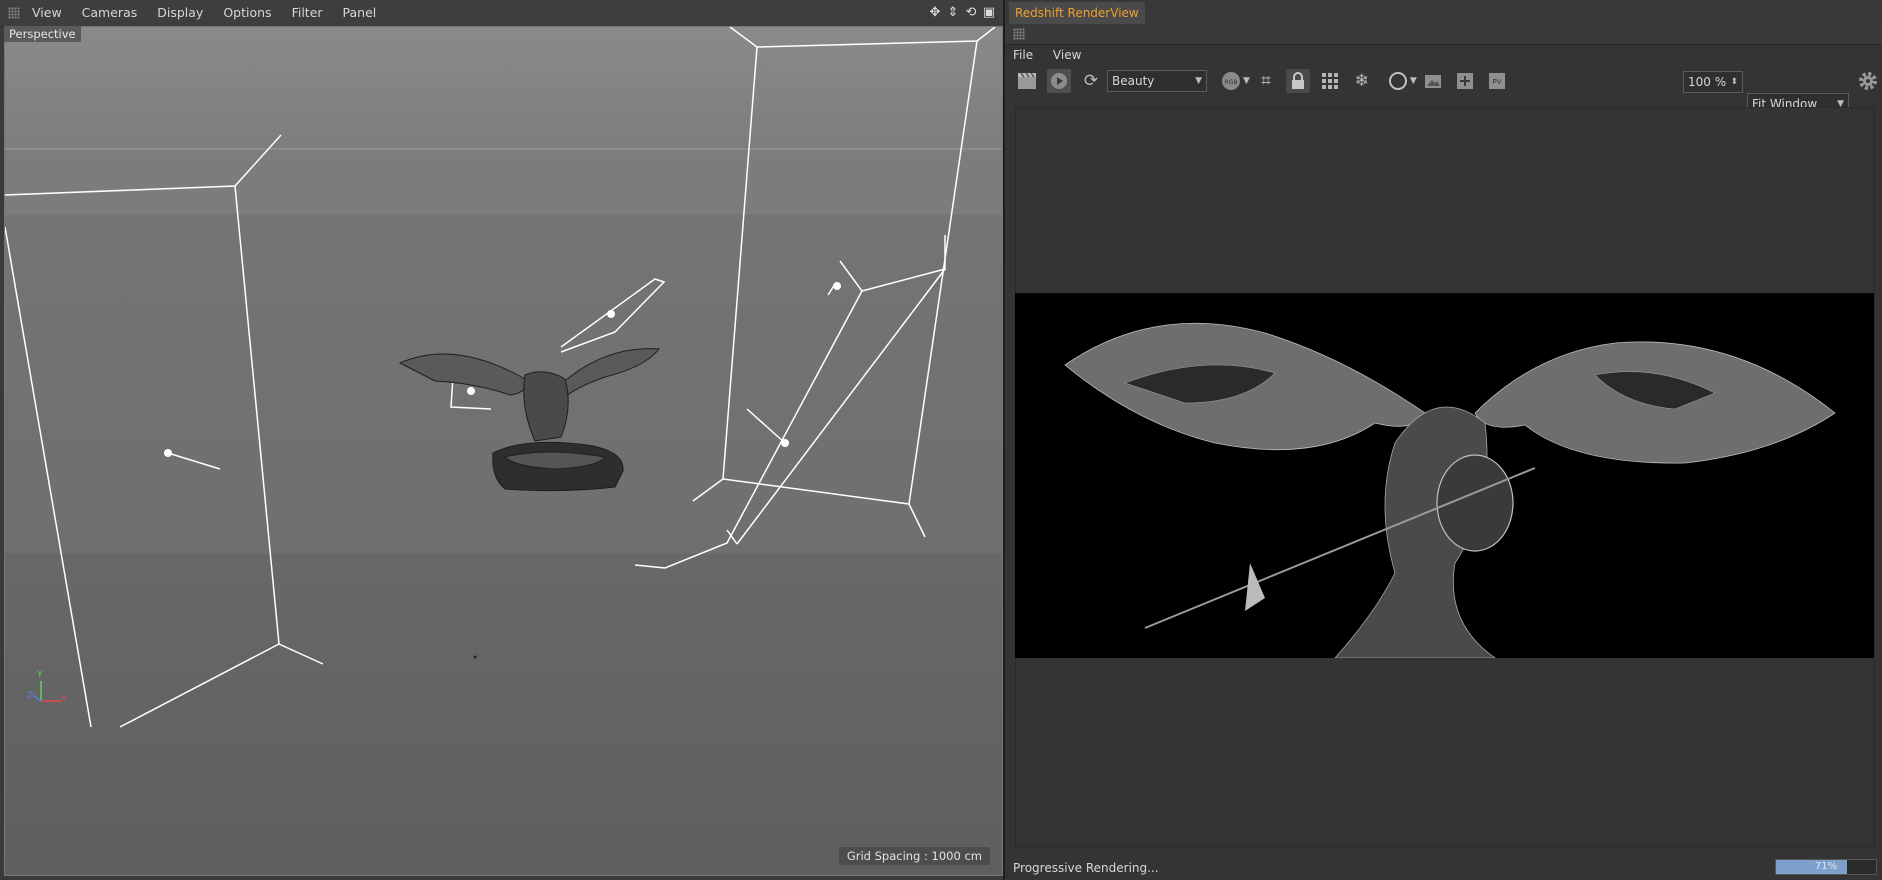 The height and width of the screenshot is (880, 1882). Describe the element at coordinates (40, 675) in the screenshot. I see `axis-y-label: Y` at that location.